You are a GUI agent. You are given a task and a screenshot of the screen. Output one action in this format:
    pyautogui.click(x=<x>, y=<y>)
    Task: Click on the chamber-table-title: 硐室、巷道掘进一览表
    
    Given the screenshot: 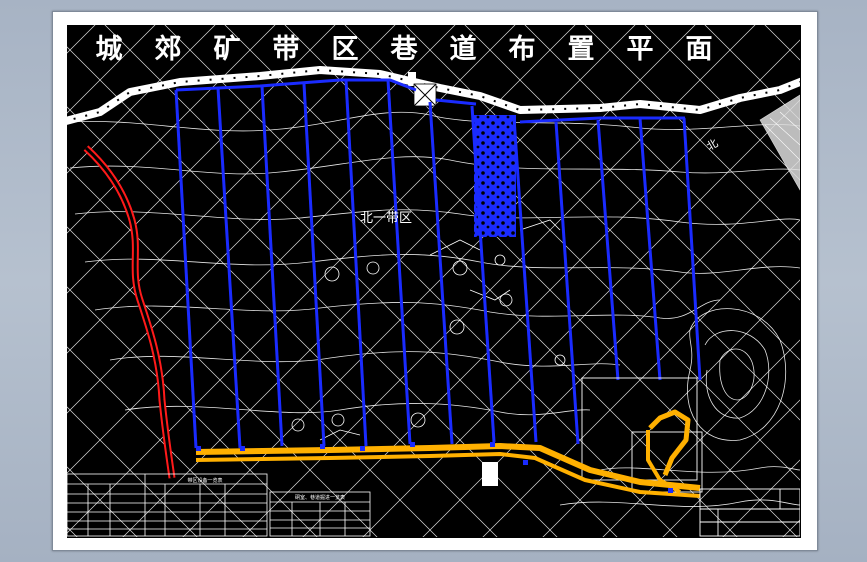 What is the action you would take?
    pyautogui.click(x=320, y=497)
    